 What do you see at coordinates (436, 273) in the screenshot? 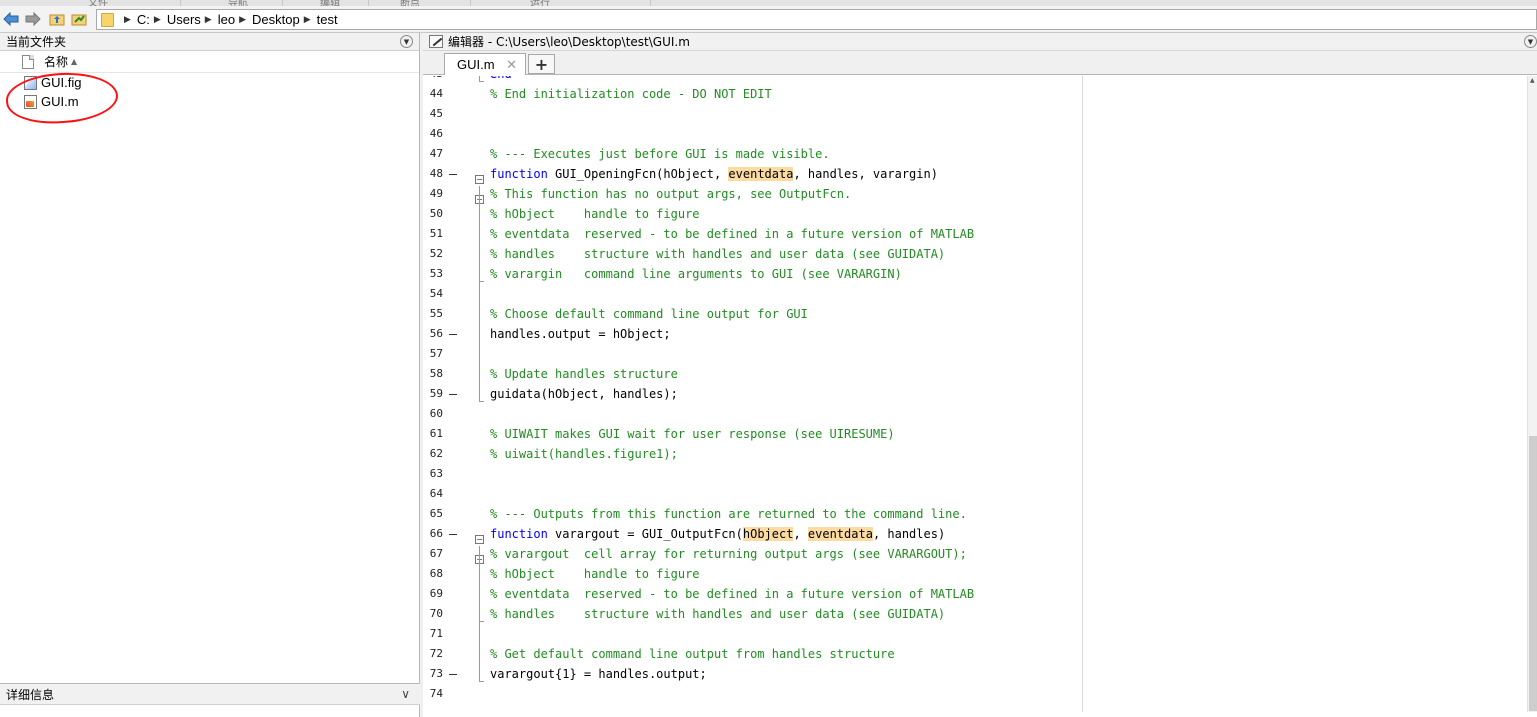
I see `line-number: 53` at bounding box center [436, 273].